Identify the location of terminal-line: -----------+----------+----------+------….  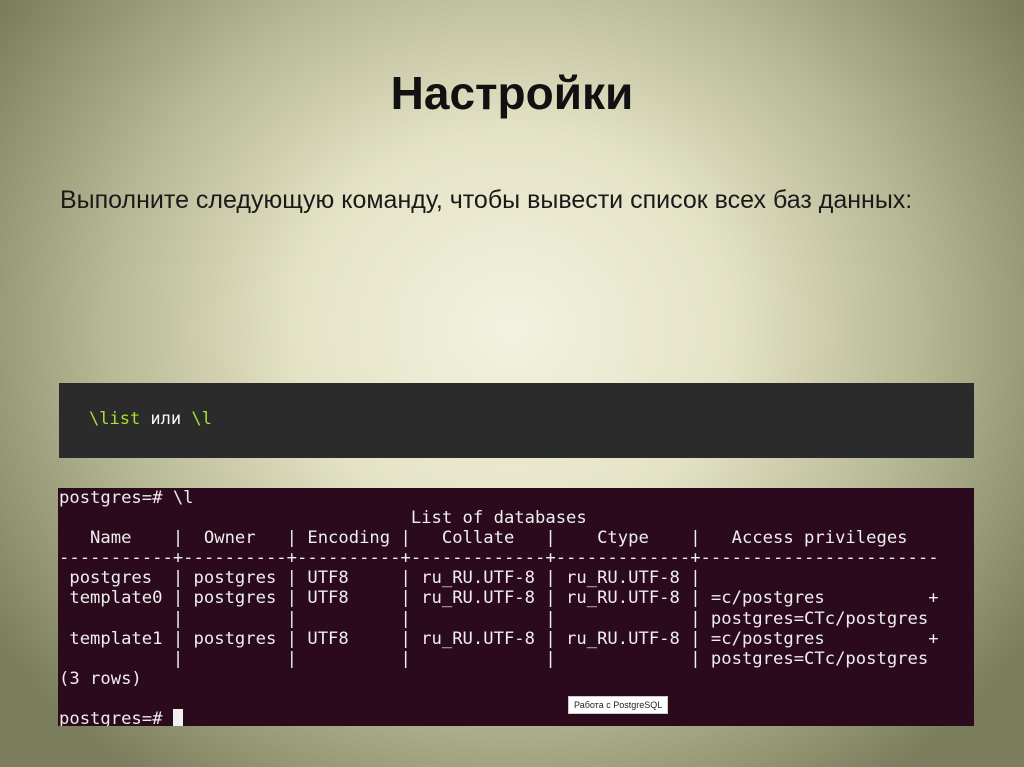
(499, 558).